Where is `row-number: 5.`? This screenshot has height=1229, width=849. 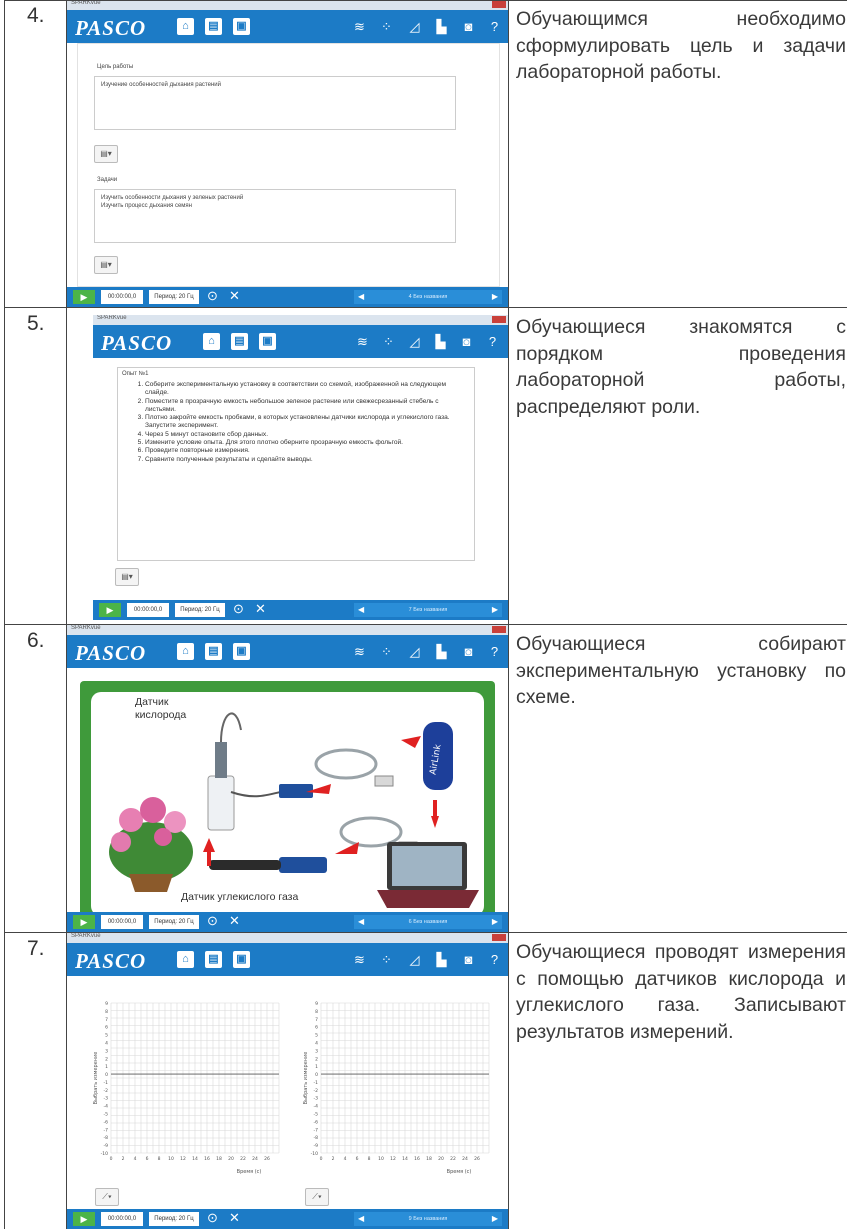 row-number: 5. is located at coordinates (35, 466).